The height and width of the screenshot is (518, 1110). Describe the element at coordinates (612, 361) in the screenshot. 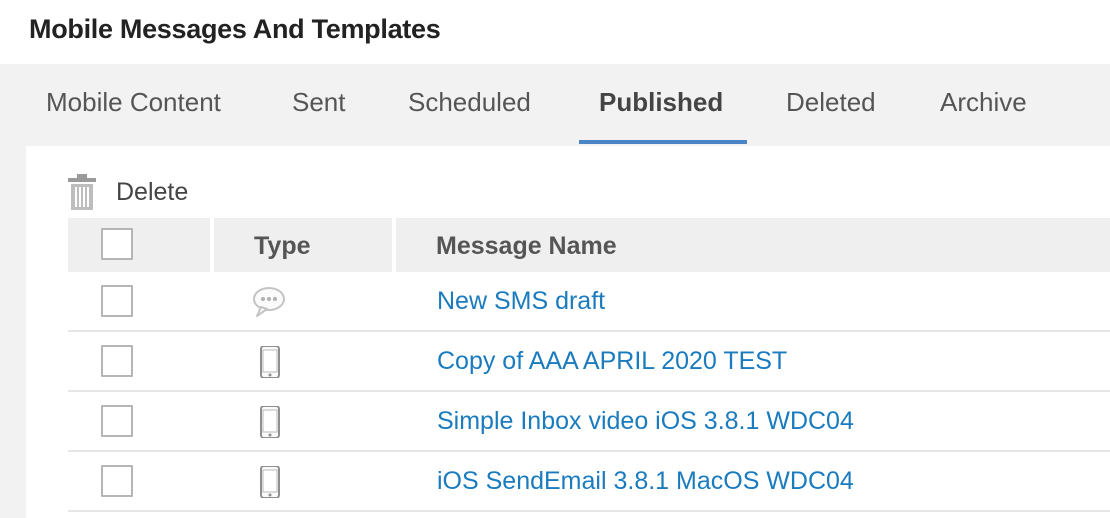

I see `message-name-link: Copy of AAA APRIL 2020 TEST` at that location.